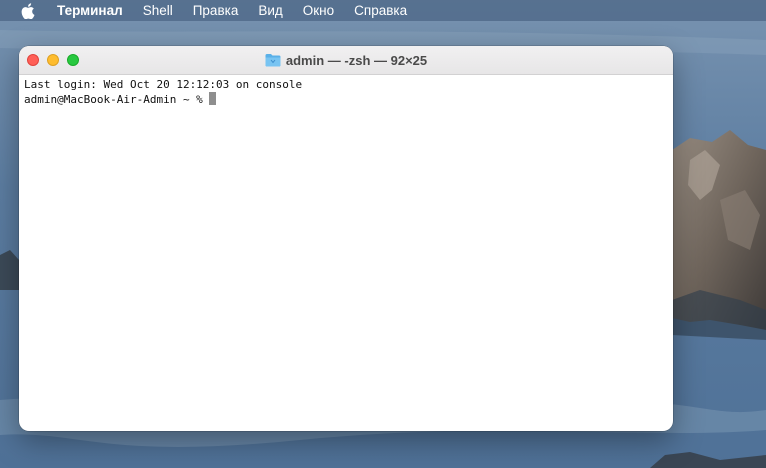 The height and width of the screenshot is (468, 766). What do you see at coordinates (90, 10) in the screenshot?
I see `menu-app-name: Терминал` at bounding box center [90, 10].